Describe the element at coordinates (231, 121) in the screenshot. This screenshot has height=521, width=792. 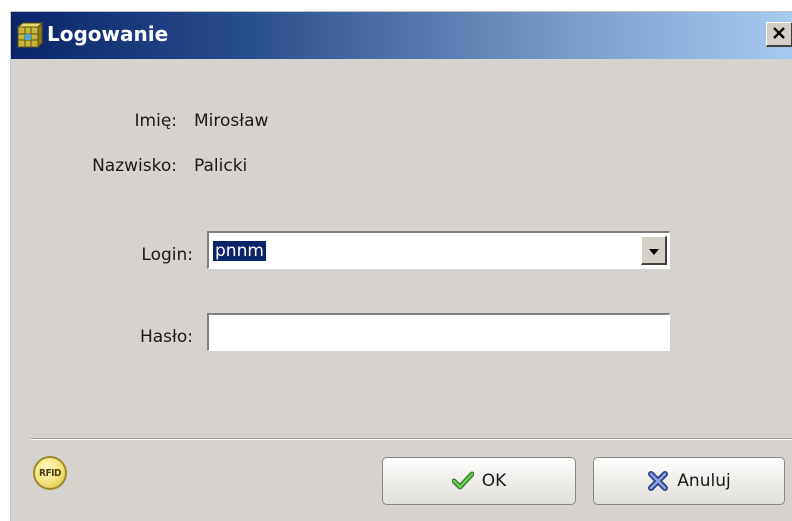
I see `first-name-value: Mirosław` at that location.